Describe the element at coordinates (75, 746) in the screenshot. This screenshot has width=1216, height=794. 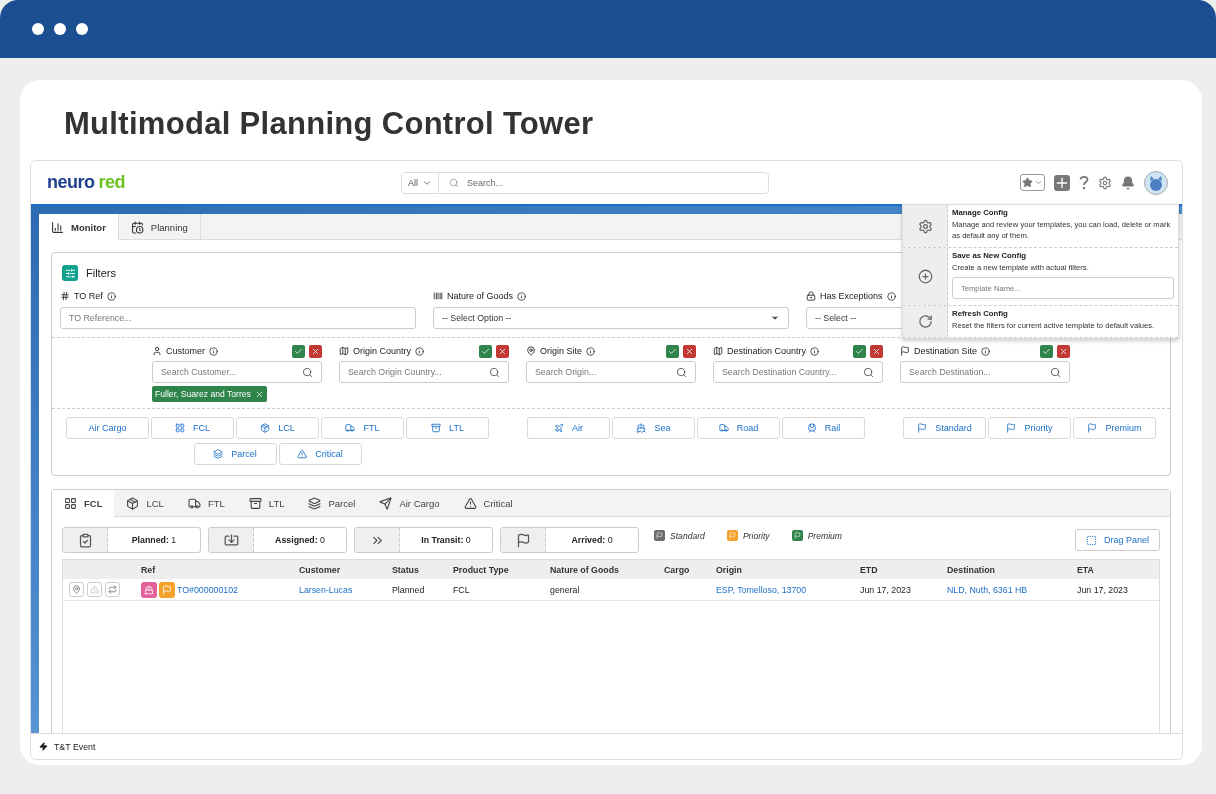
I see `footer-label: T&T Event` at that location.